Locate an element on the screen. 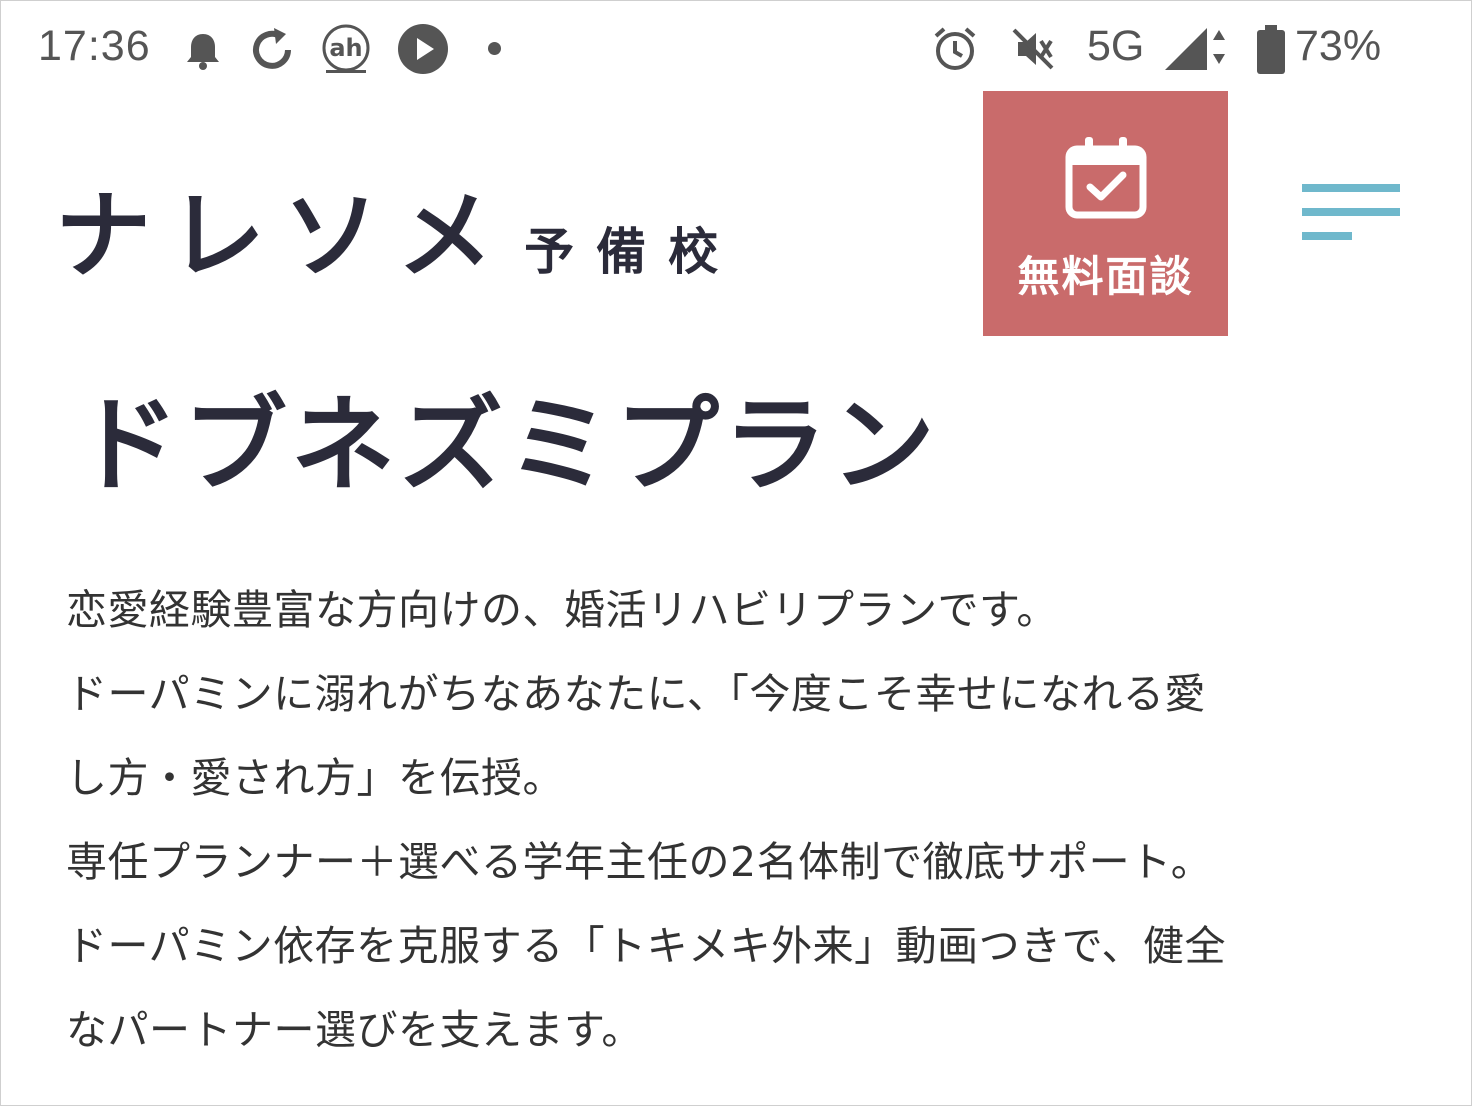  play-icon is located at coordinates (423, 49).